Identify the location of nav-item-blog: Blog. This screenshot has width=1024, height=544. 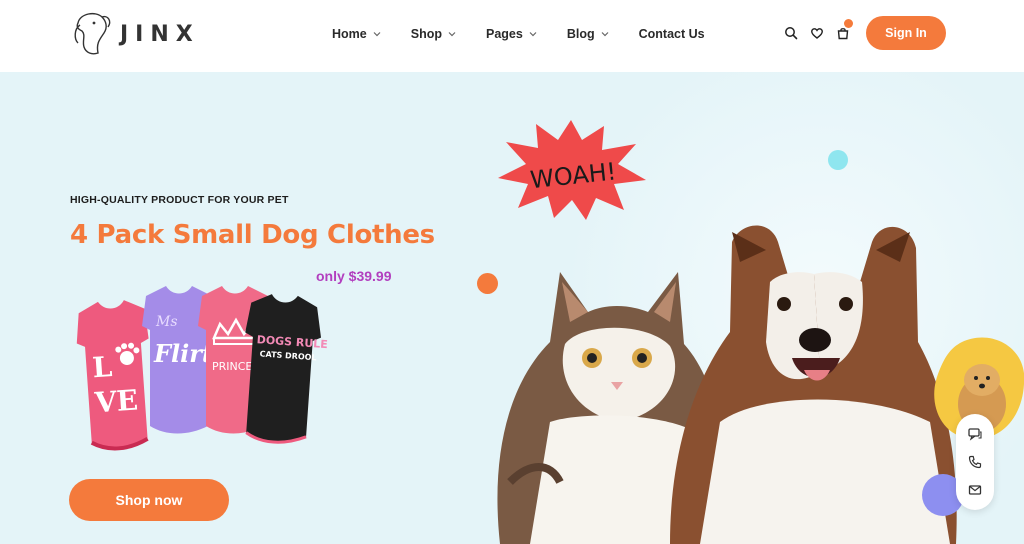
(588, 34).